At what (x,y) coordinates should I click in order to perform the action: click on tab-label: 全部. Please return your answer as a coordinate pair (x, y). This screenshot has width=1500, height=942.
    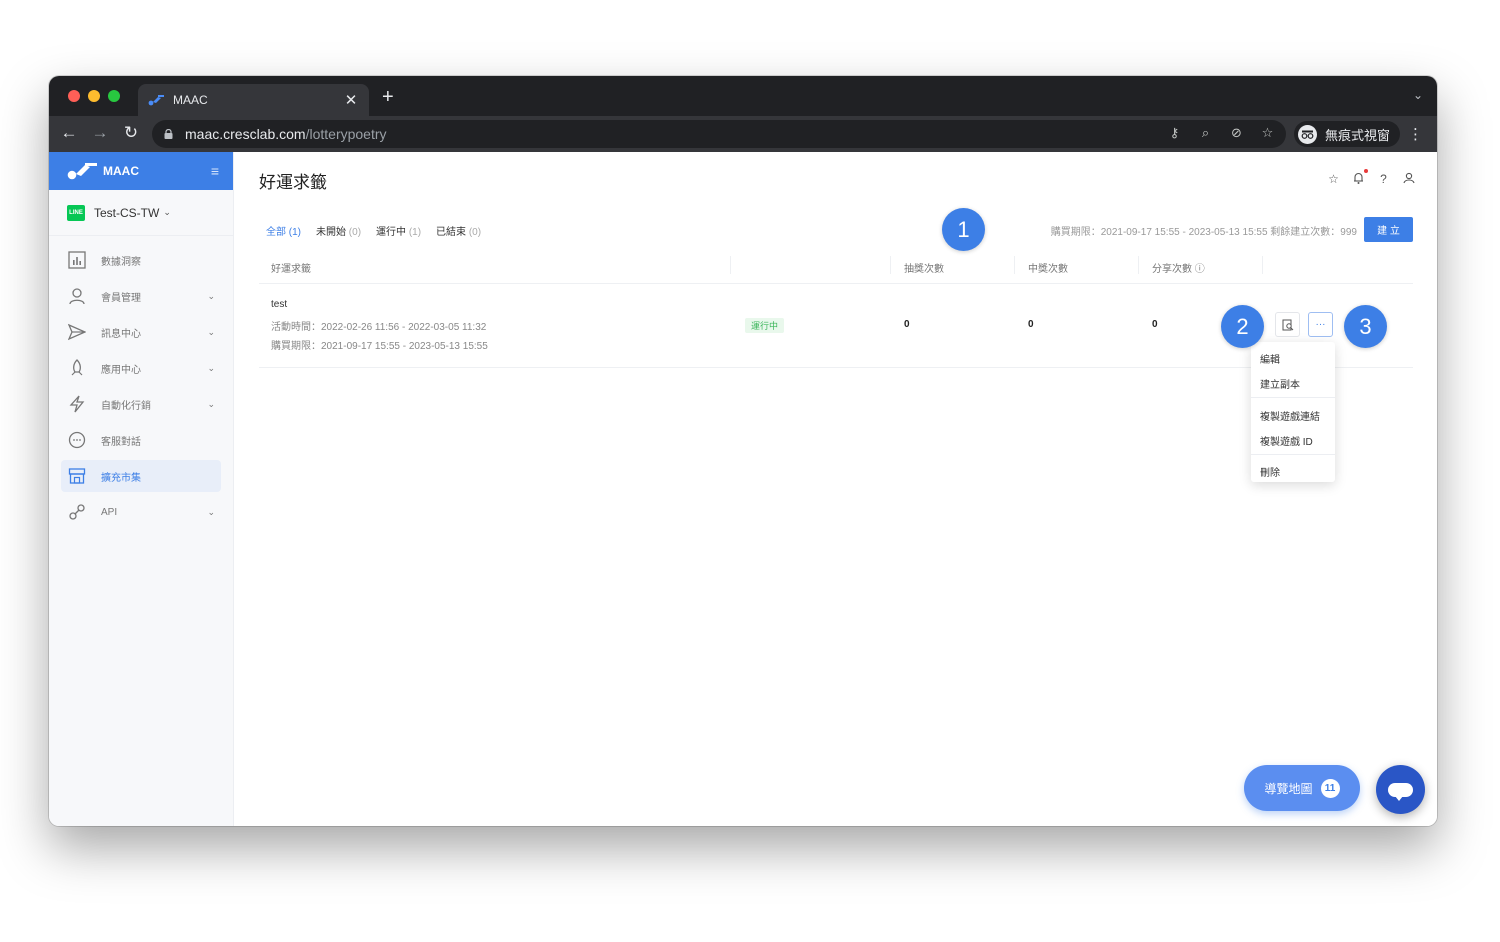
    Looking at the image, I should click on (276, 232).